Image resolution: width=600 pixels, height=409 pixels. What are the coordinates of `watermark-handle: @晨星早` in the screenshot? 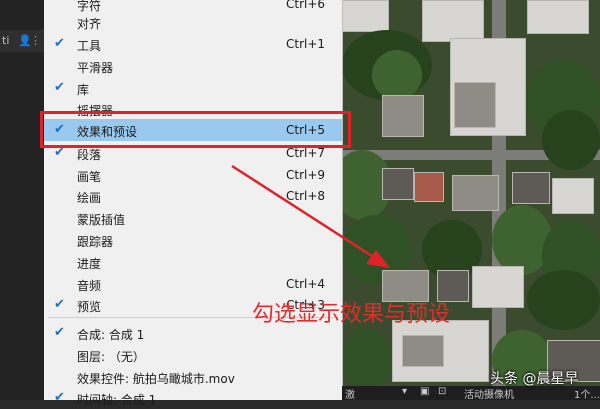 It's located at (550, 379).